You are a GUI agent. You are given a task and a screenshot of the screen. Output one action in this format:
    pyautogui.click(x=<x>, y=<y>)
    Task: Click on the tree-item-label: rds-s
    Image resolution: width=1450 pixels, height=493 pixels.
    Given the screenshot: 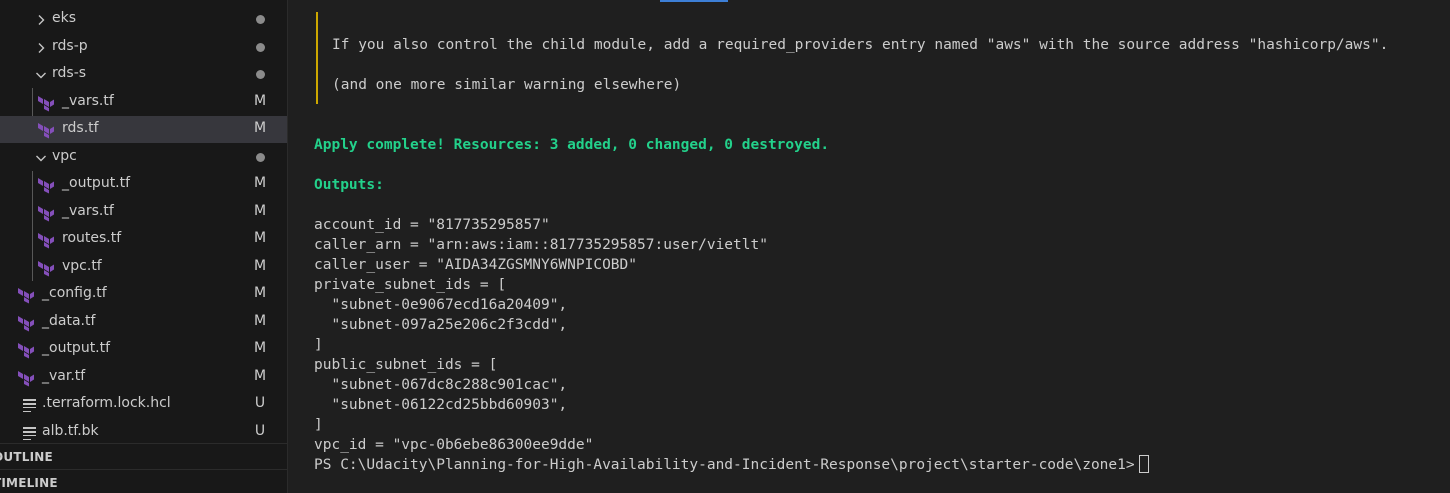 What is the action you would take?
    pyautogui.click(x=69, y=73)
    